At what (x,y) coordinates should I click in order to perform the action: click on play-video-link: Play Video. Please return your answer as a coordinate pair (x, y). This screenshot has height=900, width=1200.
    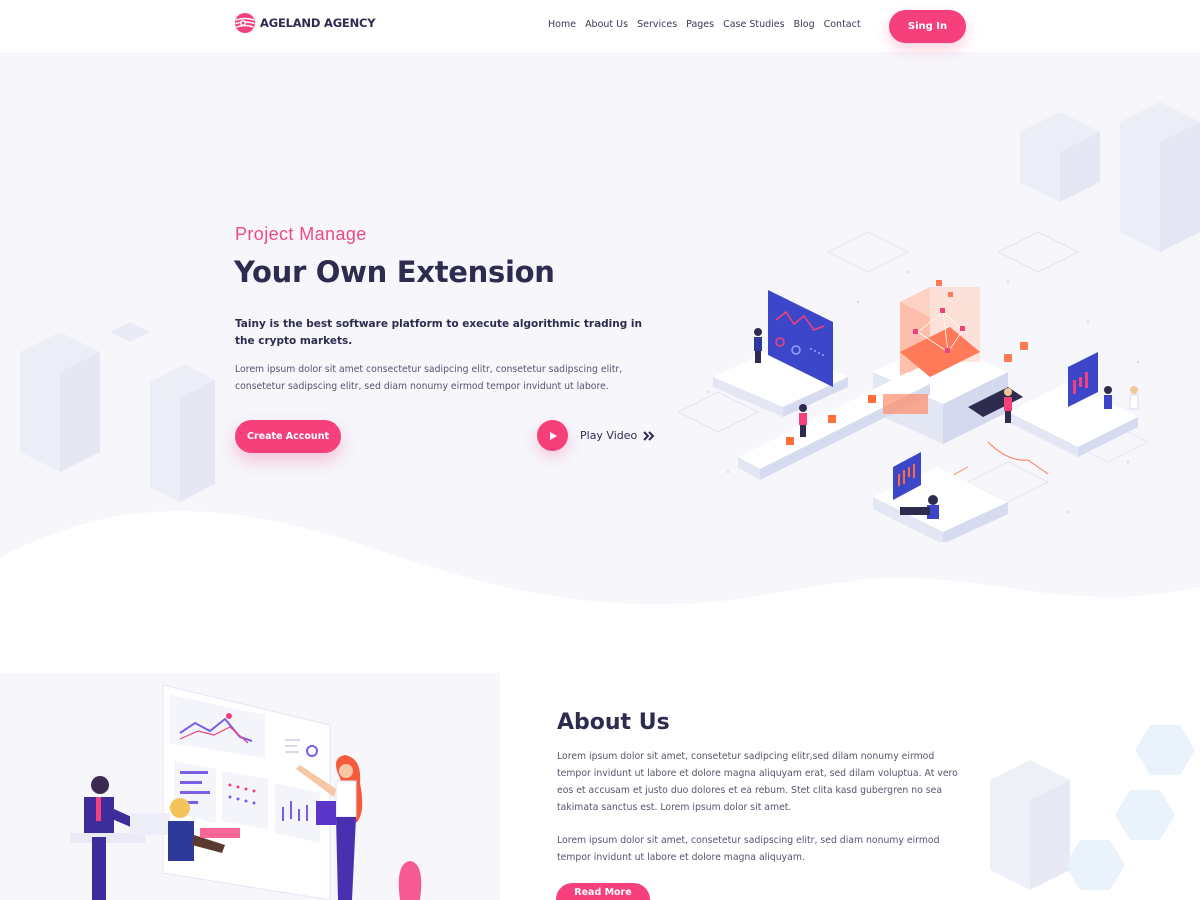
    Looking at the image, I should click on (596, 435).